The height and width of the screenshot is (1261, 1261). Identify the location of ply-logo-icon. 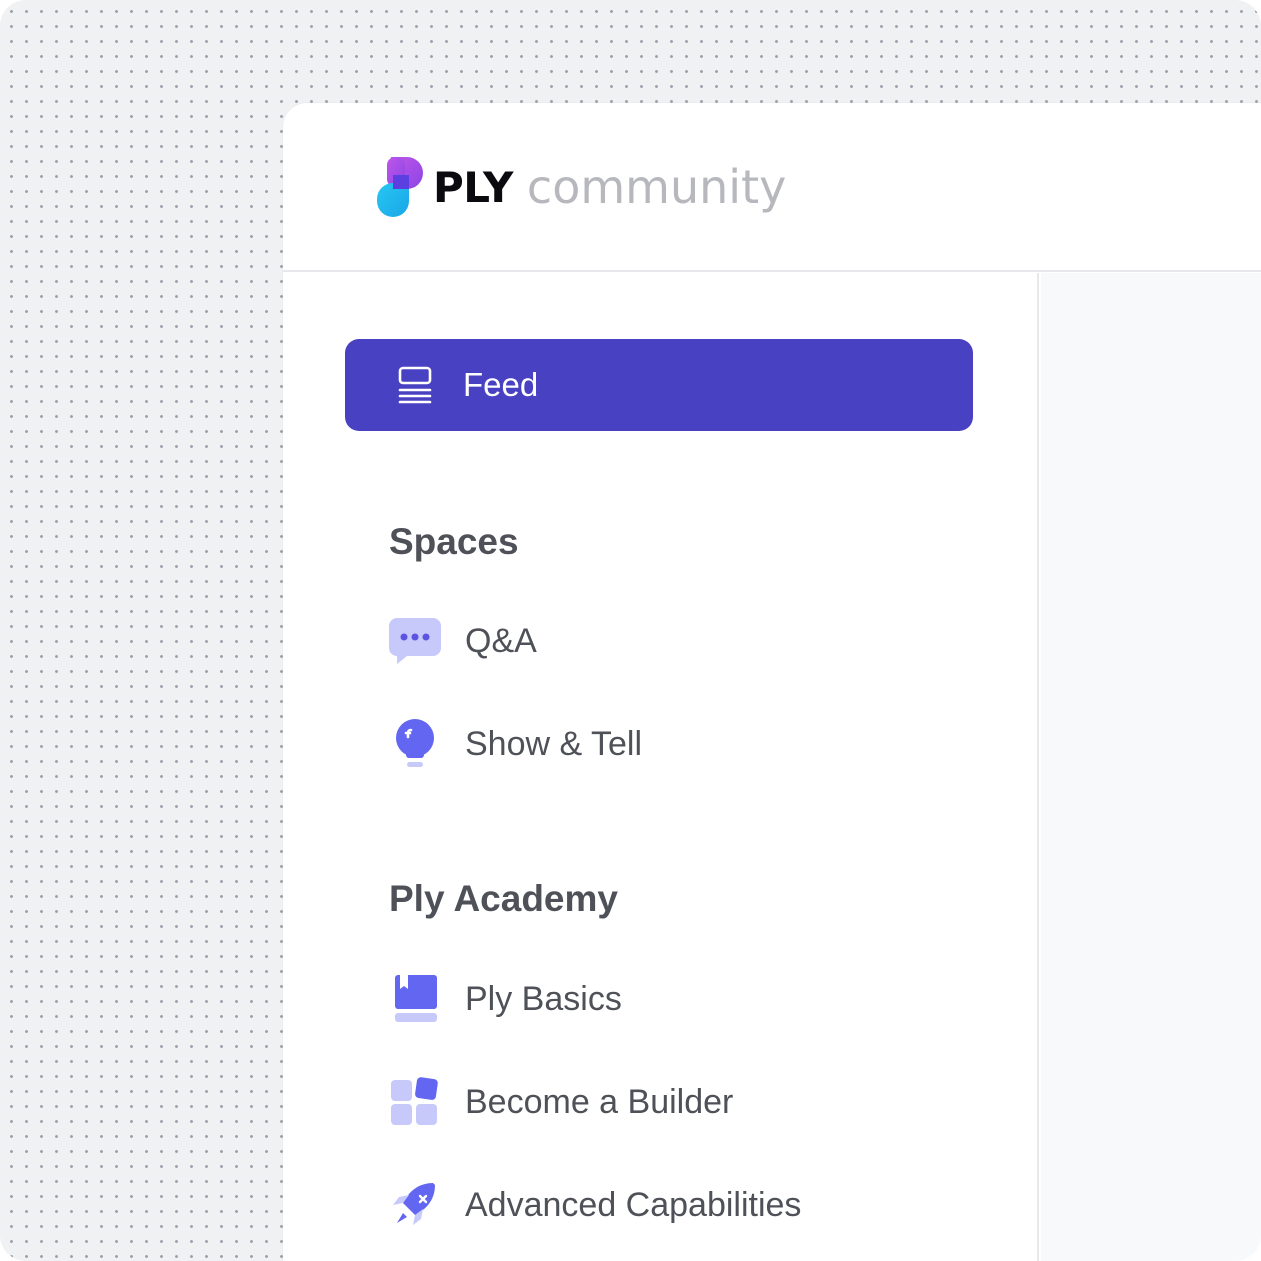
(400, 187).